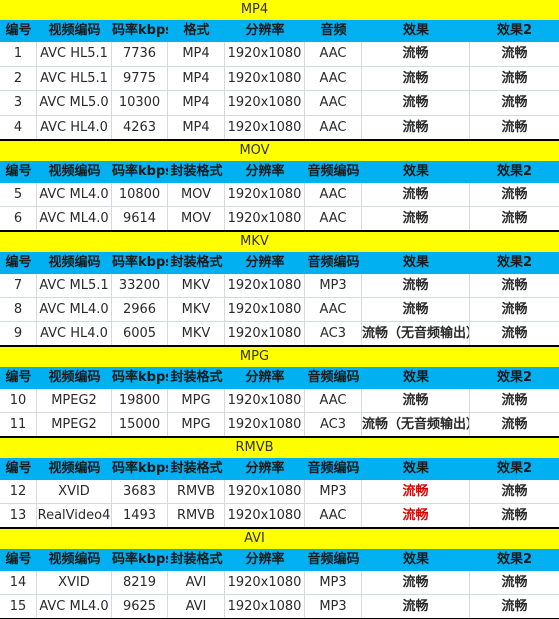 The height and width of the screenshot is (619, 559). Describe the element at coordinates (18, 309) in the screenshot. I see `table-cell: 8` at that location.